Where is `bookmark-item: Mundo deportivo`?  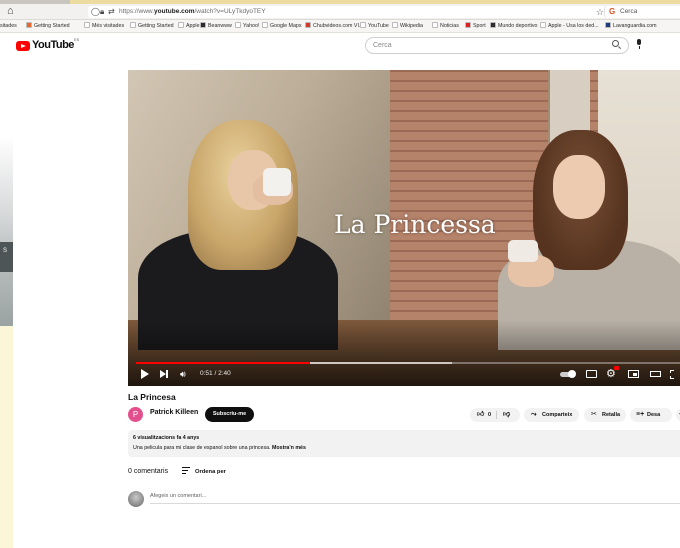 bookmark-item: Mundo deportivo is located at coordinates (514, 26).